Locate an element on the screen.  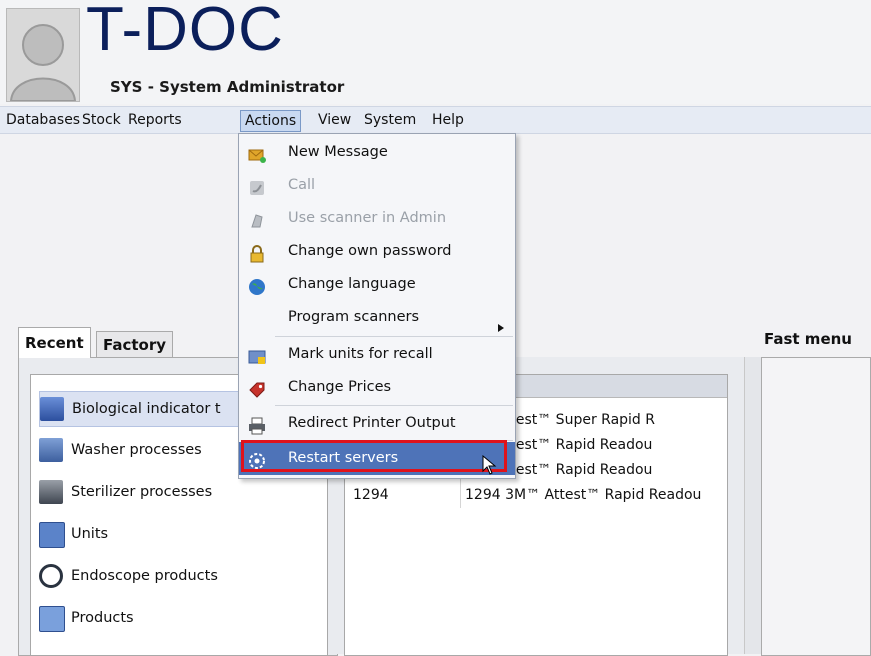
scanner-icon is located at coordinates (257, 219).